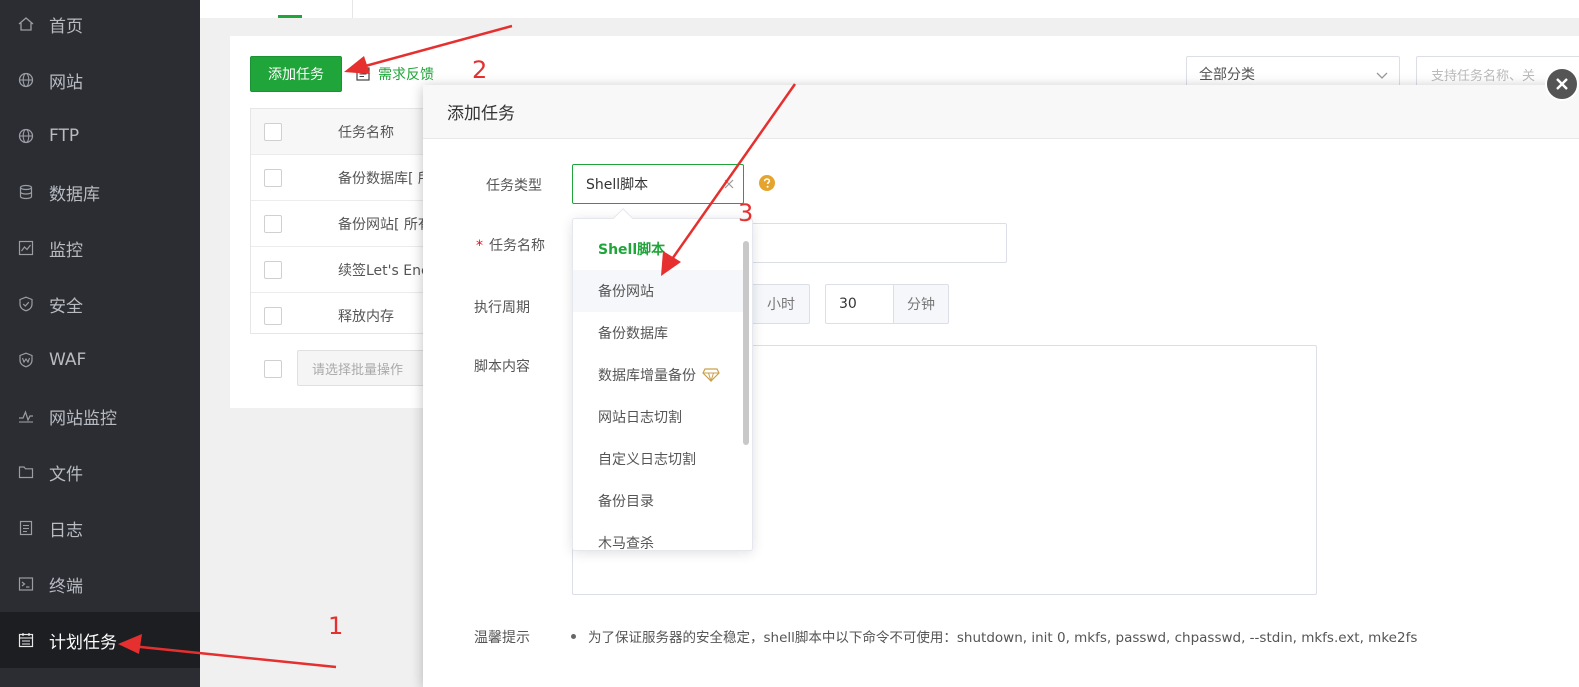  I want to click on tab-divider, so click(352, 9).